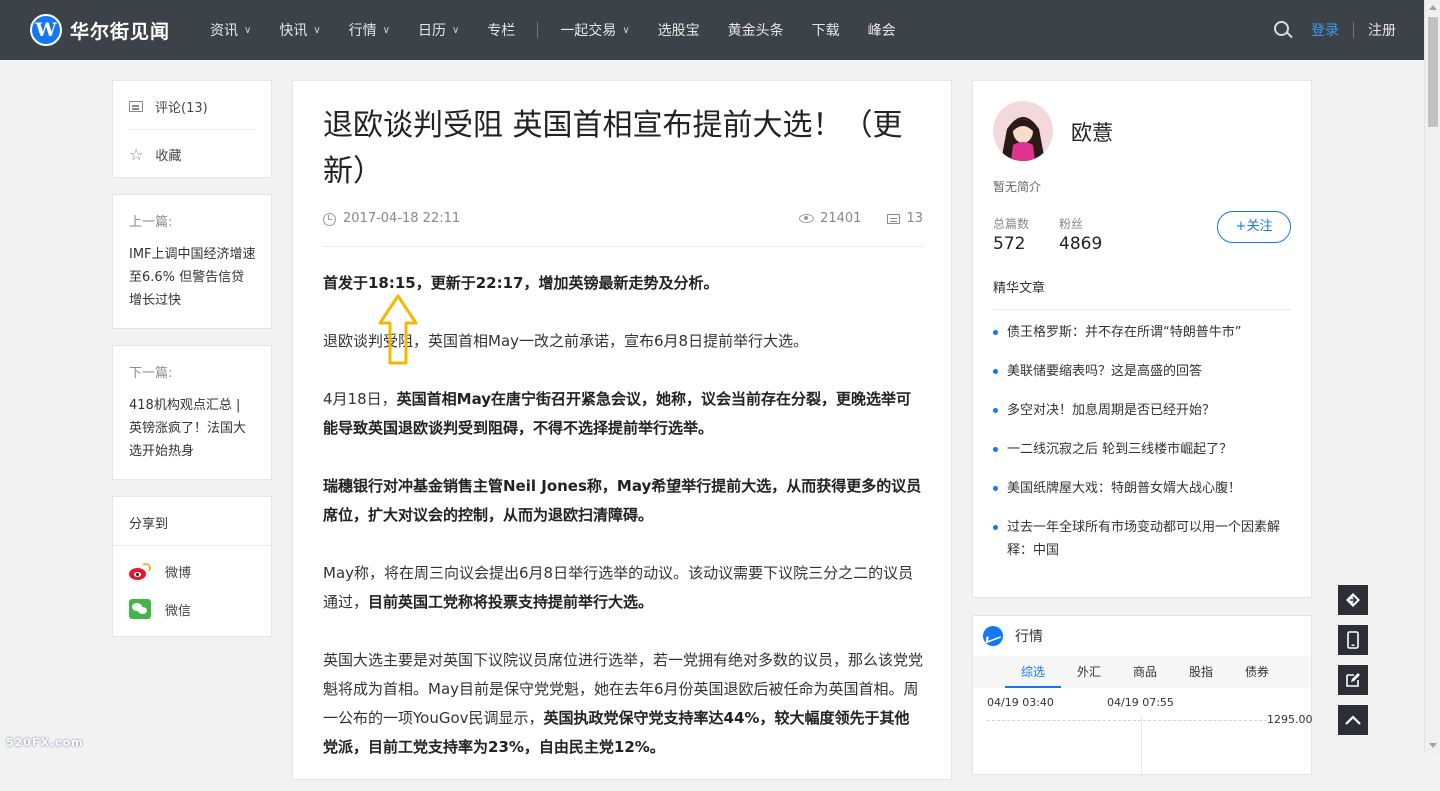 Image resolution: width=1440 pixels, height=791 pixels. Describe the element at coordinates (501, 30) in the screenshot. I see `nav-item-column: 专栏` at that location.